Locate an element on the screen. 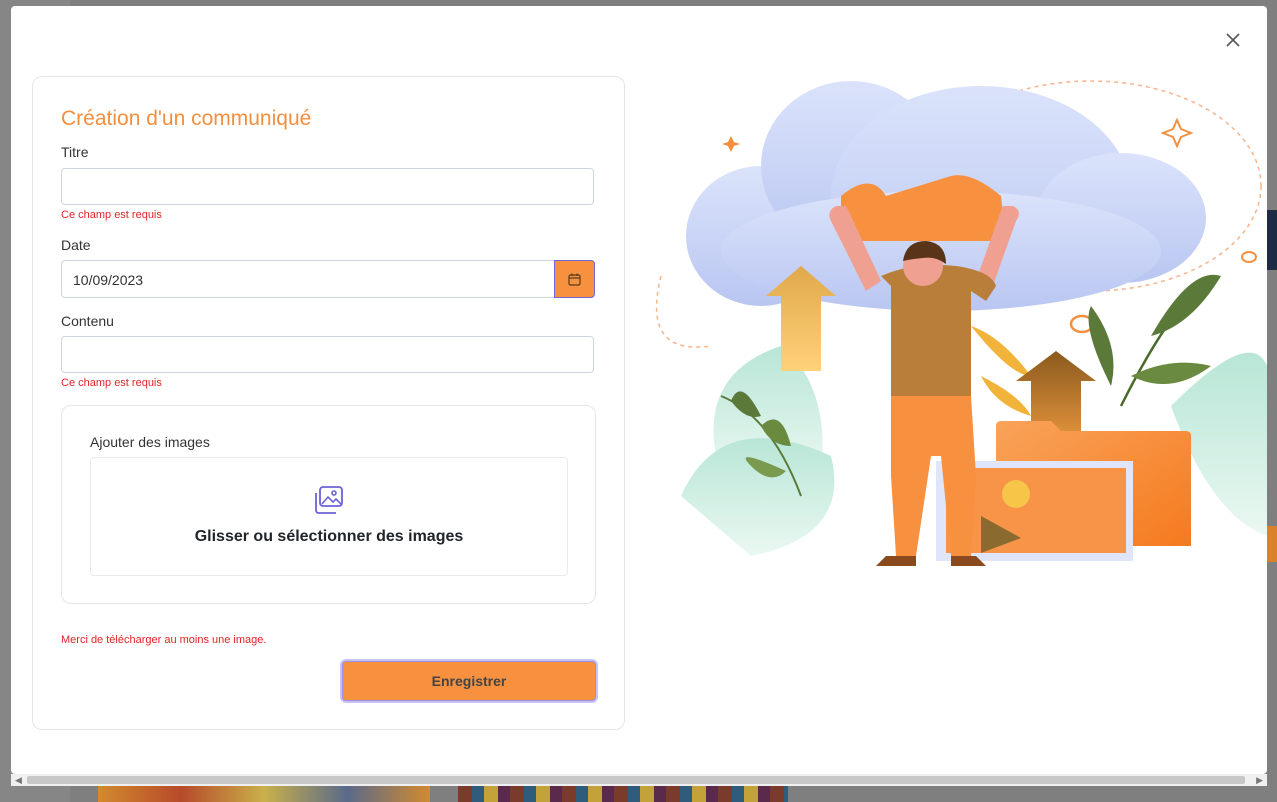 The height and width of the screenshot is (802, 1277). scroll-right-icon: ▶ is located at coordinates (1259, 780).